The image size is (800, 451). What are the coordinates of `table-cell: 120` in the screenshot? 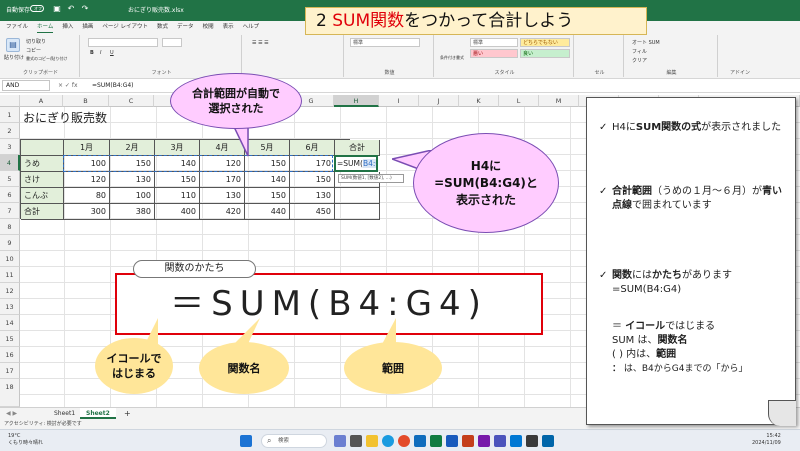 It's located at (87, 180).